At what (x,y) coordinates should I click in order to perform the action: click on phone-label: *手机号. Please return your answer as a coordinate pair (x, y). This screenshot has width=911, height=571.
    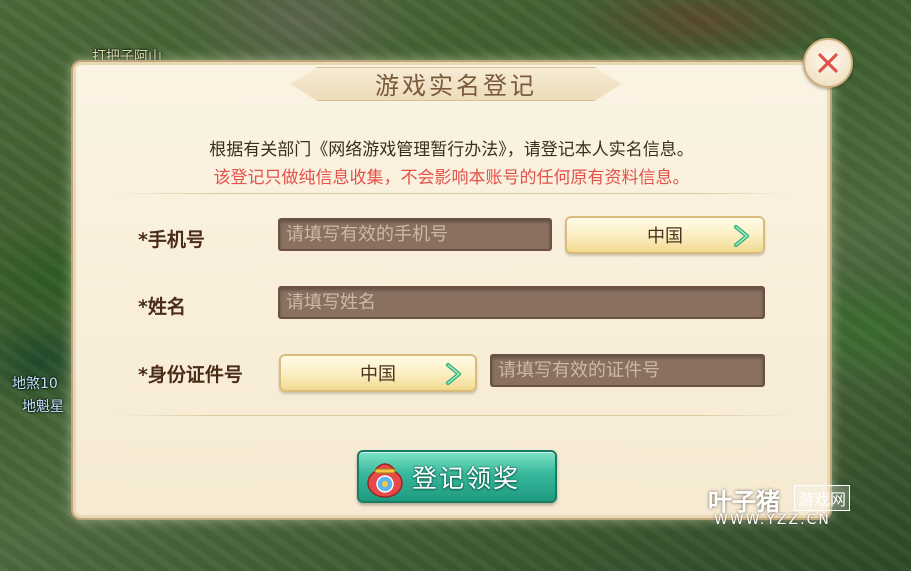
    Looking at the image, I should click on (171, 240).